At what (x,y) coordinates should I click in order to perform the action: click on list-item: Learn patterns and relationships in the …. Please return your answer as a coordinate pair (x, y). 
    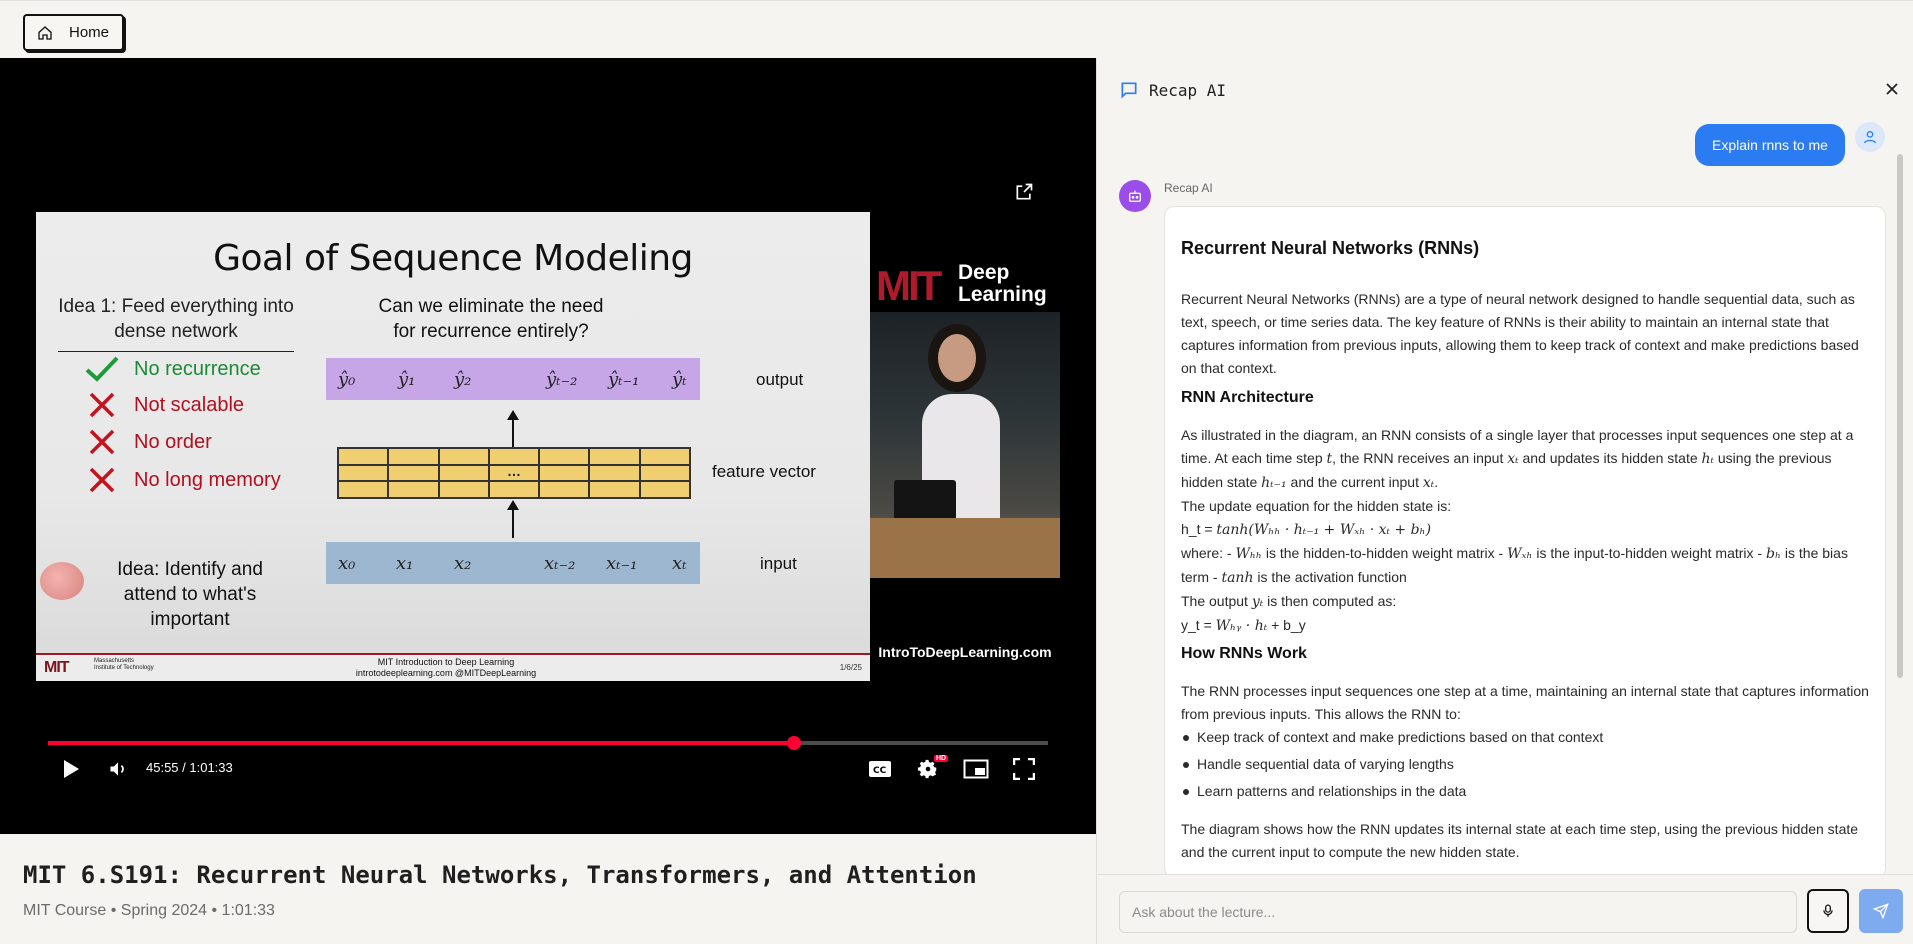
    Looking at the image, I should click on (1525, 791).